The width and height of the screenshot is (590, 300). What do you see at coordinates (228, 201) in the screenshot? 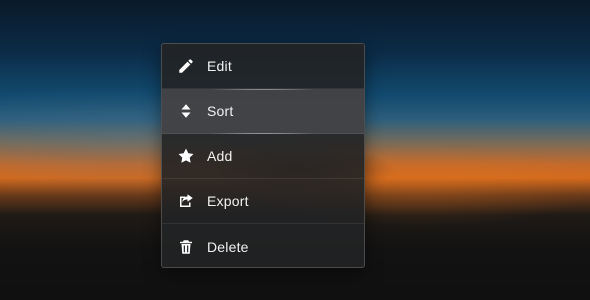
I see `menu-item-export-label: Export` at bounding box center [228, 201].